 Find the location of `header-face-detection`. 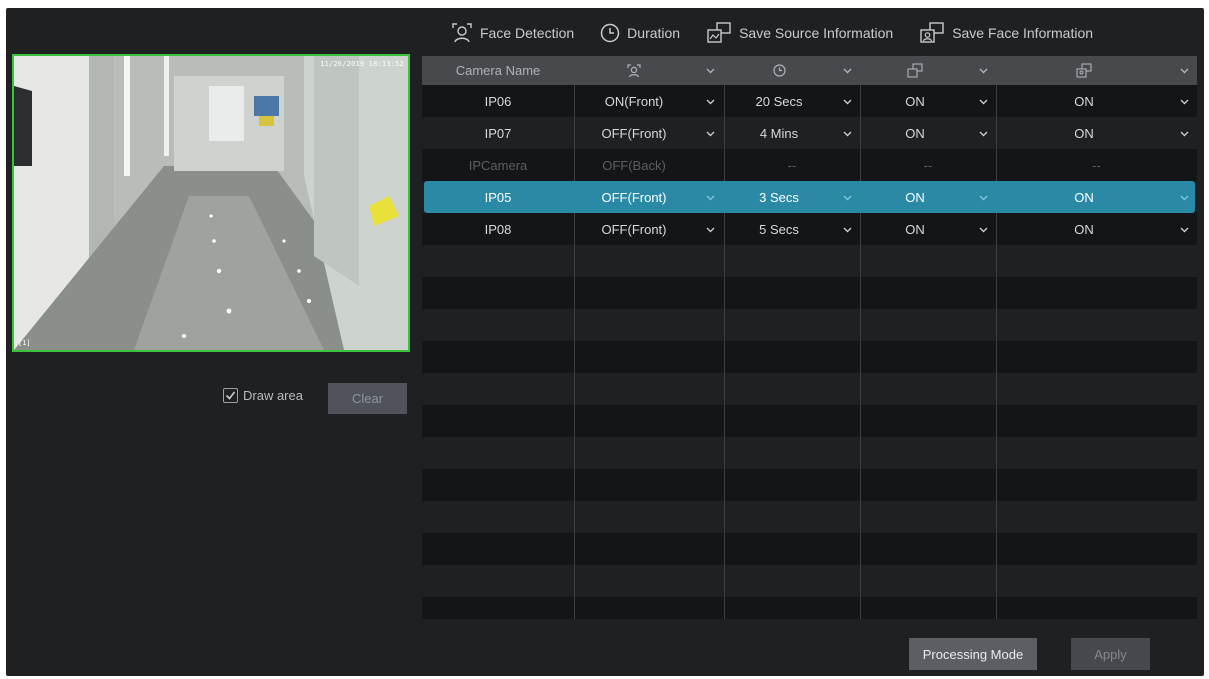

header-face-detection is located at coordinates (634, 70).